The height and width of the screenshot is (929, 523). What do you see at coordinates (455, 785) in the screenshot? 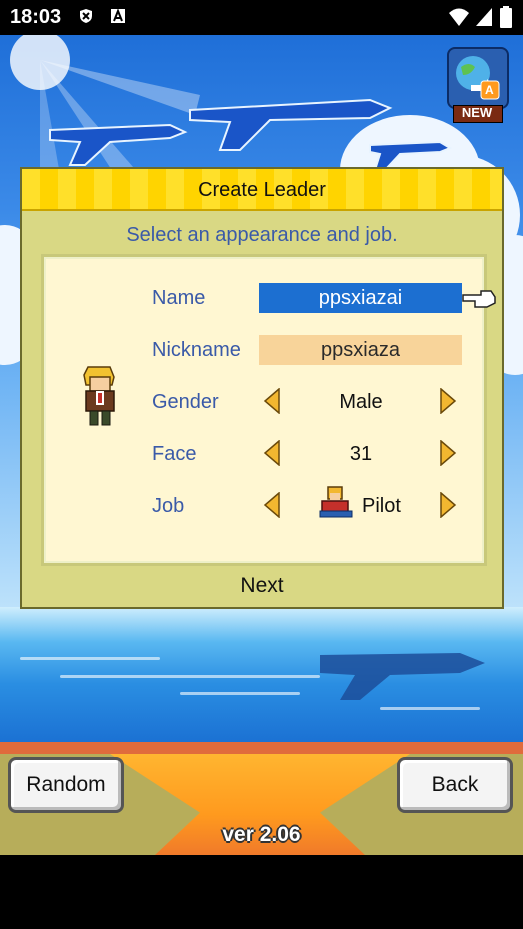
I see `back-button: Back` at bounding box center [455, 785].